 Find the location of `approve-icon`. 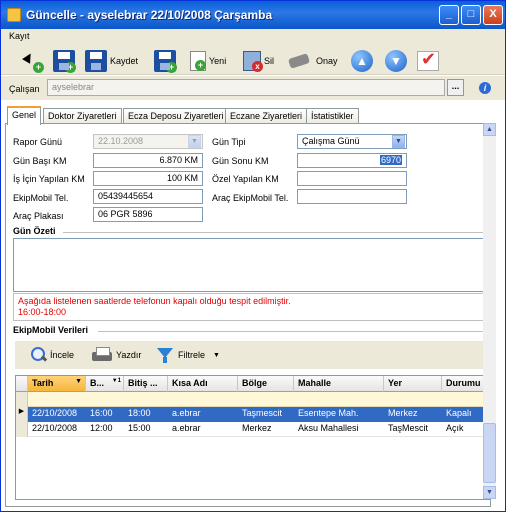

approve-icon is located at coordinates (300, 61).